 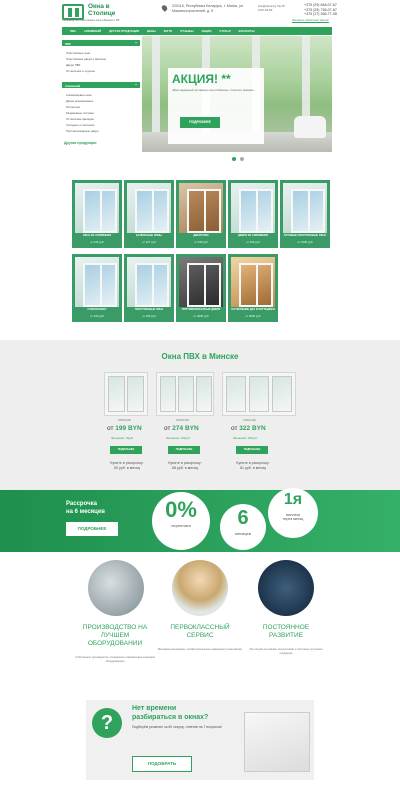 I want to click on sidebar-item: Холодное остекление, so click(x=80, y=125).